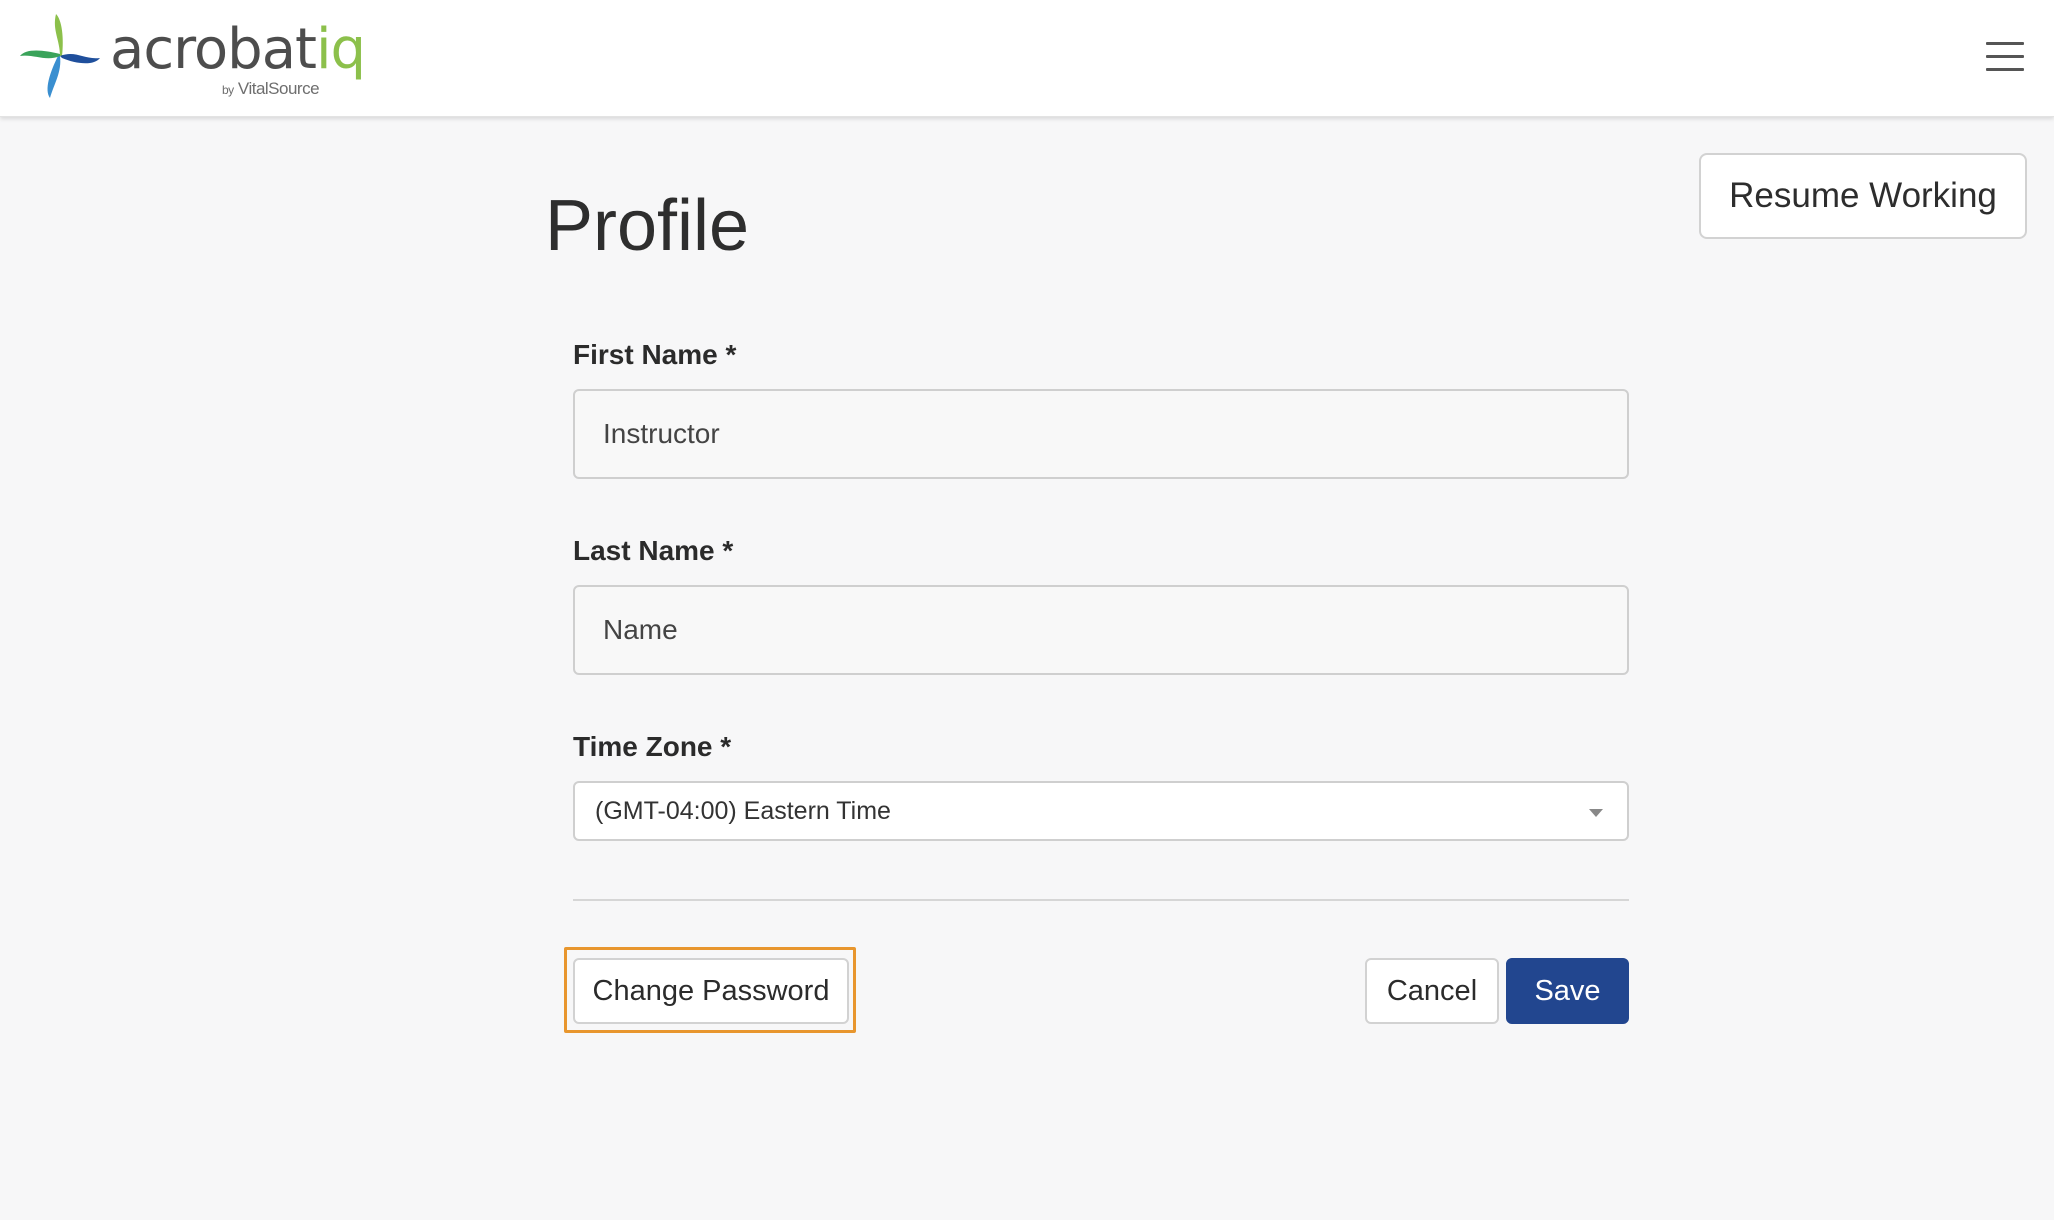 The image size is (2054, 1220). Describe the element at coordinates (1432, 991) in the screenshot. I see `cancel-button: Cancel` at that location.